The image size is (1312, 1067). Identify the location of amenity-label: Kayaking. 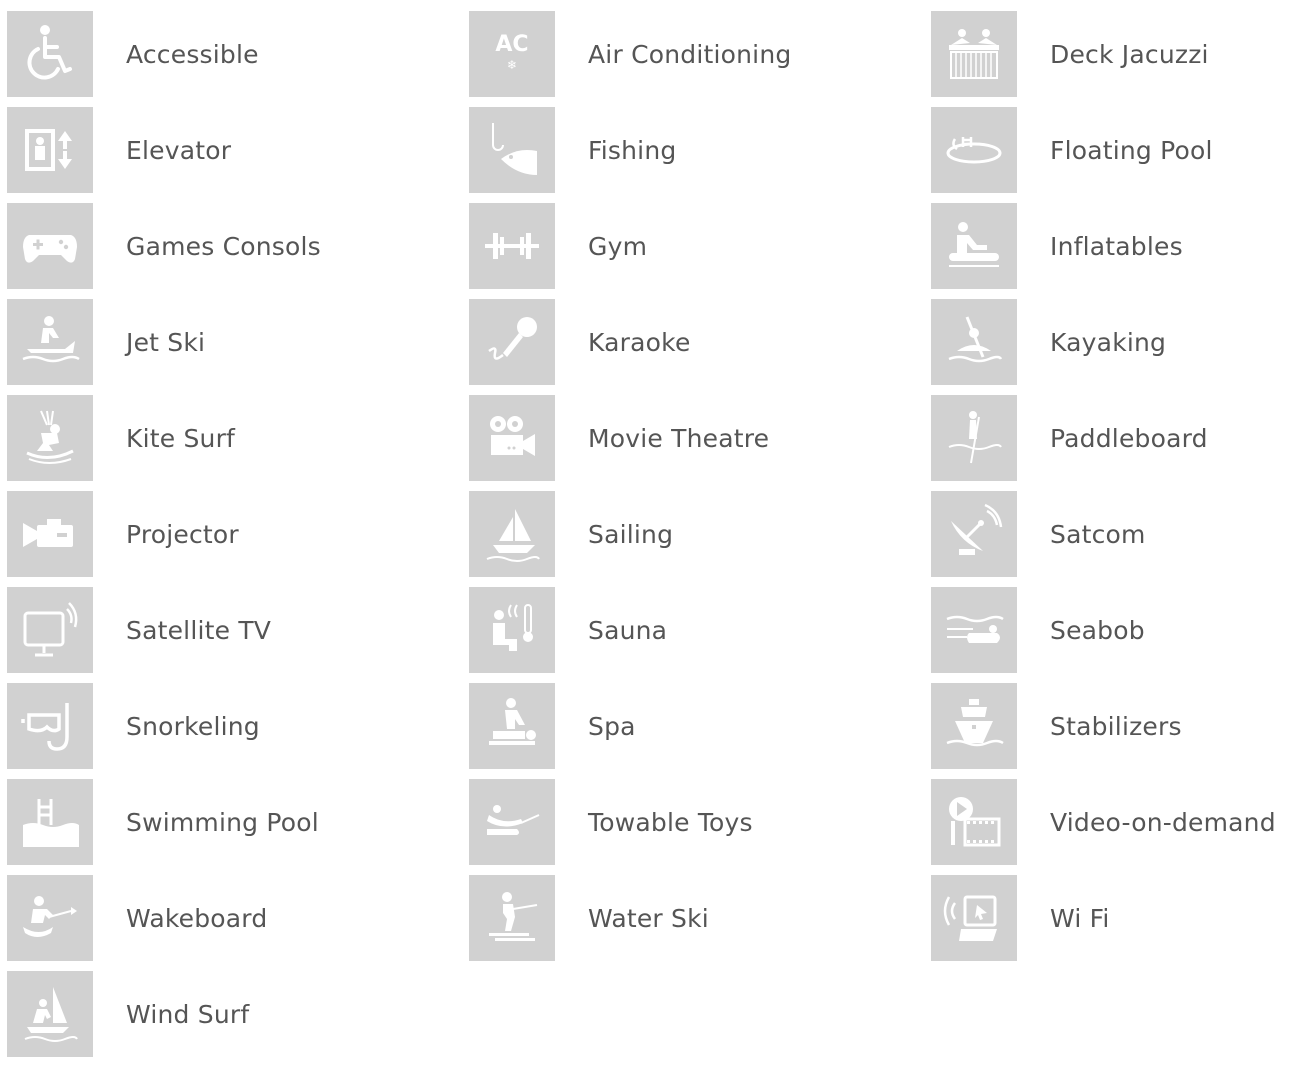
(1108, 342).